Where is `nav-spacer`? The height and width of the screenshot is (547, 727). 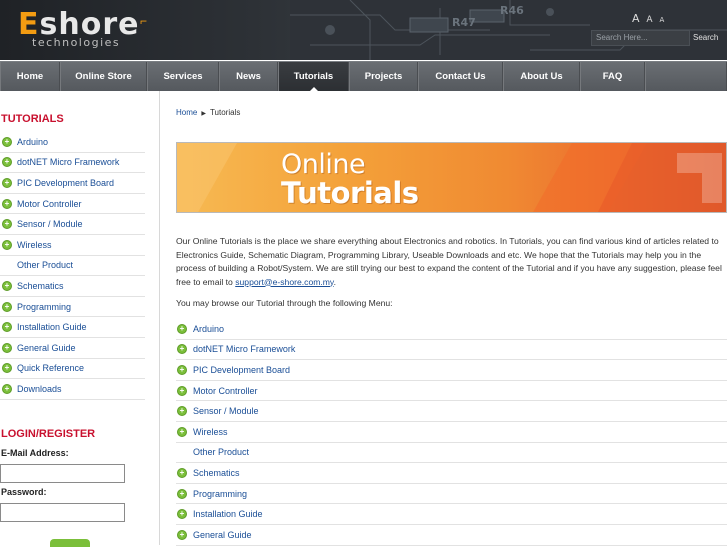 nav-spacer is located at coordinates (686, 76).